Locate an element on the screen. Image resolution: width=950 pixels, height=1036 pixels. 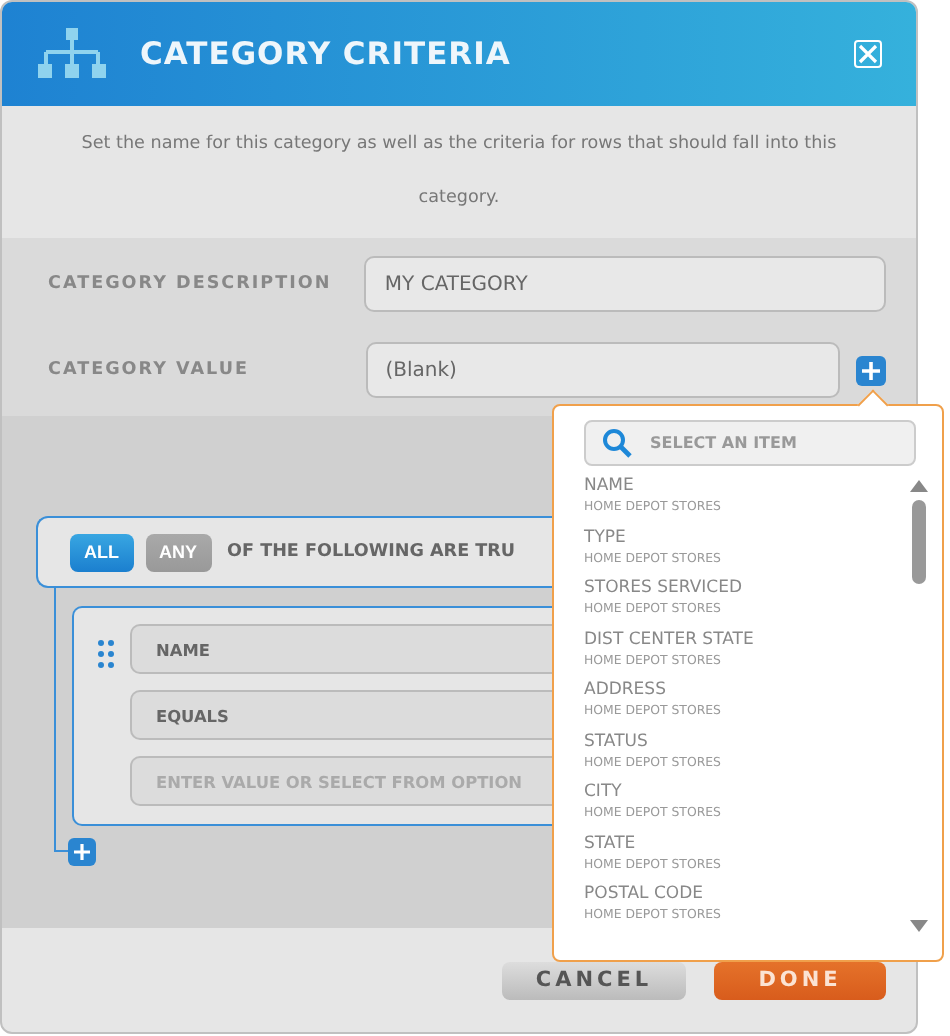
dialog-title: CATEGORY CRITERIA is located at coordinates (326, 54).